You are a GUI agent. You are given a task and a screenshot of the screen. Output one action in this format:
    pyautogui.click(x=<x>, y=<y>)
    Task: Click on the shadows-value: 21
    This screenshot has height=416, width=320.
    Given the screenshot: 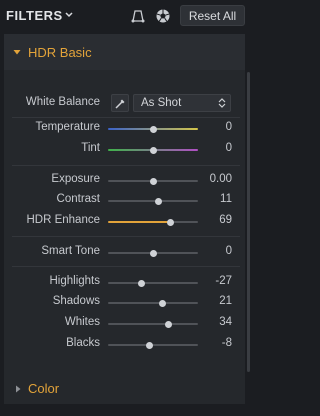 What is the action you would take?
    pyautogui.click(x=225, y=301)
    